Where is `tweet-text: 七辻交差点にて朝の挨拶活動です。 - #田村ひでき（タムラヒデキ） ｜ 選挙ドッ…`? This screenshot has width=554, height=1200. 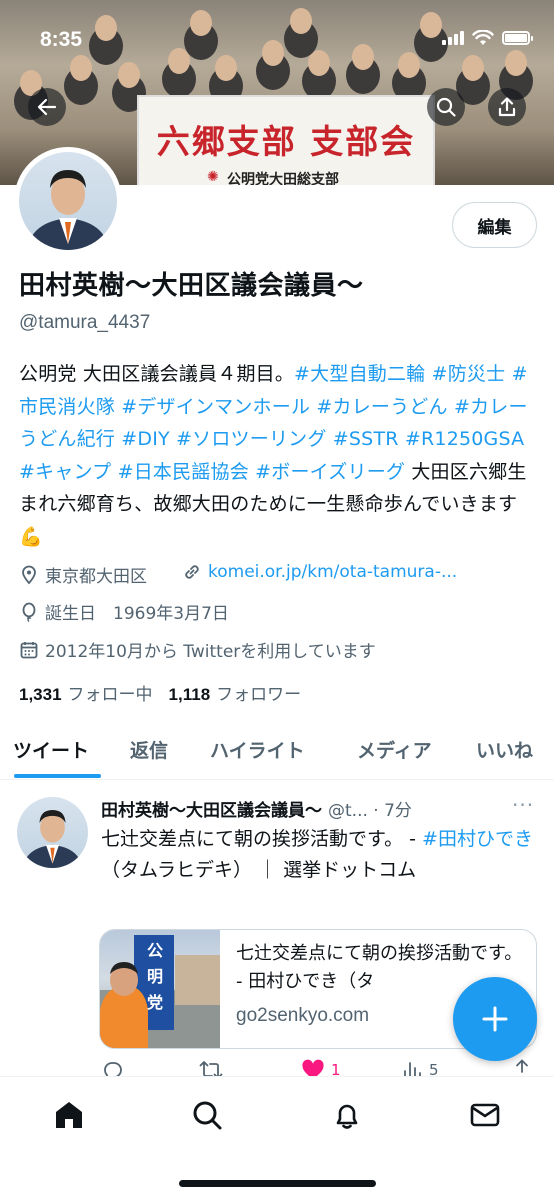
tweet-text: 七辻交差点にて朝の挨拶活動です。 - #田村ひでき（タムラヒデキ） ｜ 選挙ドッ… is located at coordinates (321, 855).